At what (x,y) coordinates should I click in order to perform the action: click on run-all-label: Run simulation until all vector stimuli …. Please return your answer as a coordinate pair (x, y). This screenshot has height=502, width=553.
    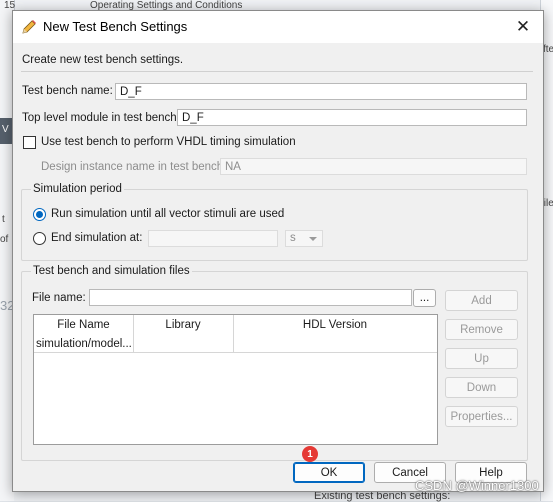
    Looking at the image, I should click on (167, 214).